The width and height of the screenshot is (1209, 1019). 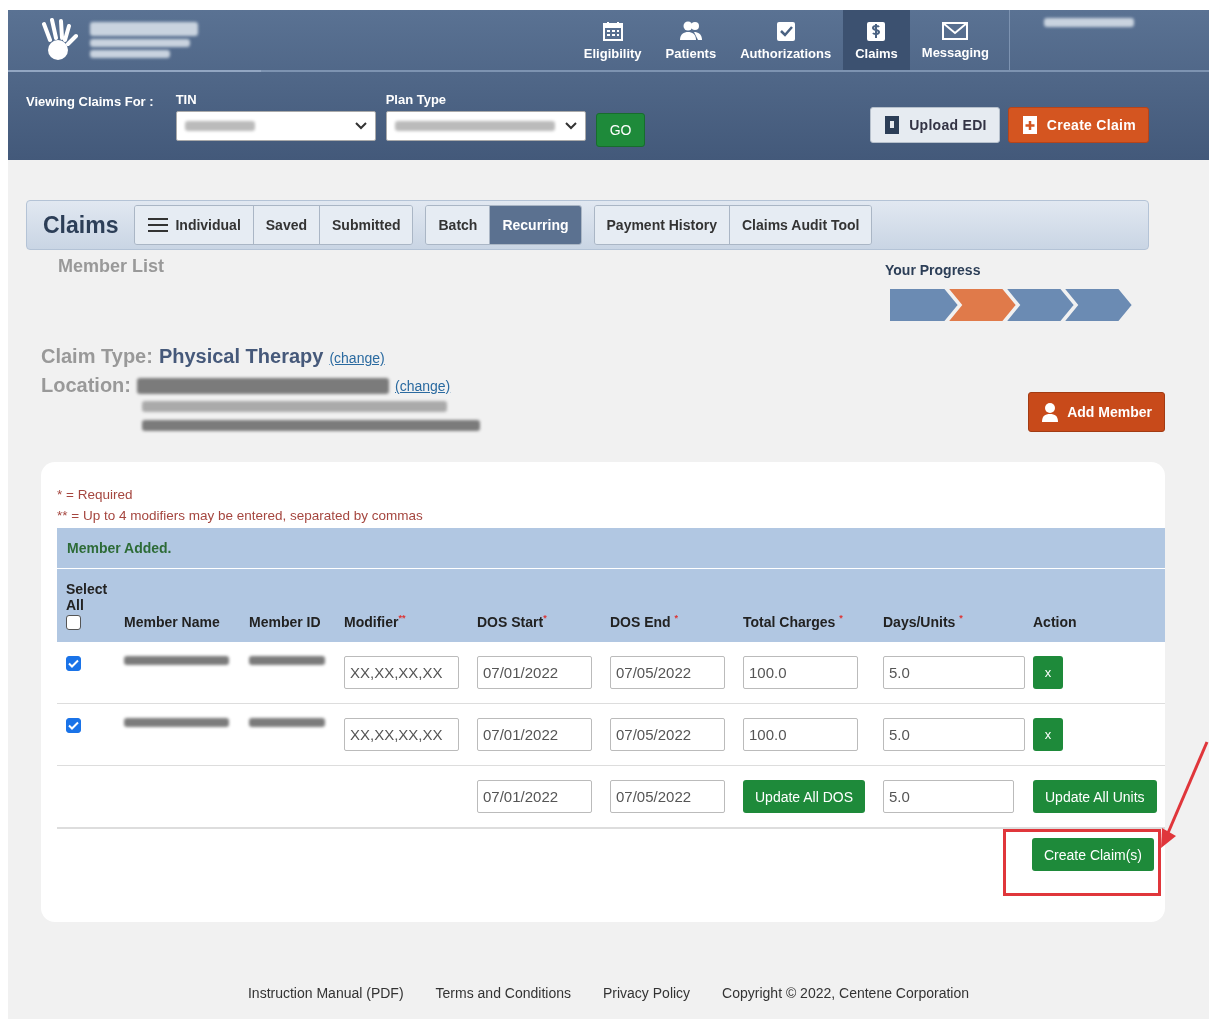 What do you see at coordinates (325, 993) in the screenshot?
I see `footer-link: Instruction Manual (PDF)` at bounding box center [325, 993].